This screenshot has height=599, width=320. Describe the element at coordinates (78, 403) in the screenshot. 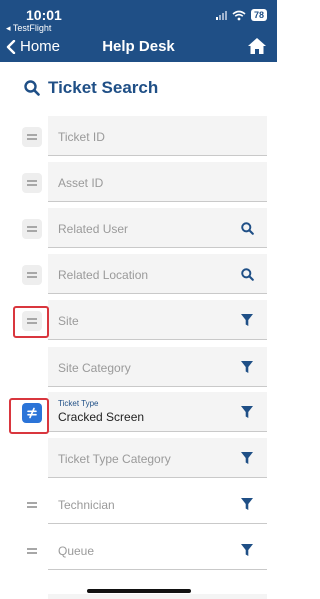

I see `field-label: Ticket Type` at that location.